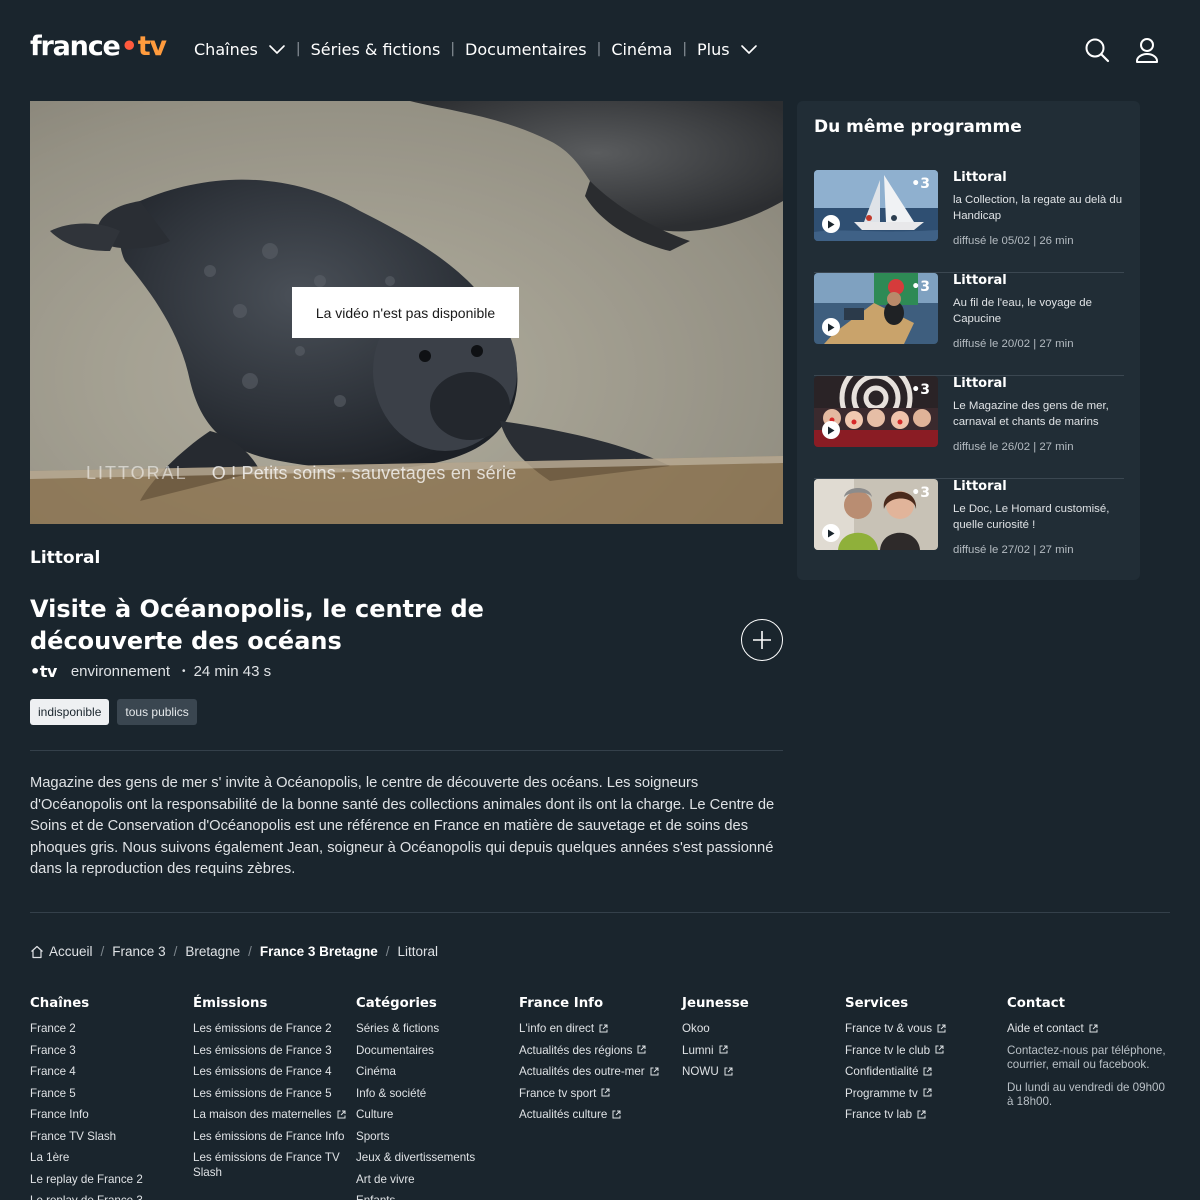 The height and width of the screenshot is (1200, 1200). Describe the element at coordinates (526, 49) in the screenshot. I see `nav-item-documentaires: Documentaires` at that location.